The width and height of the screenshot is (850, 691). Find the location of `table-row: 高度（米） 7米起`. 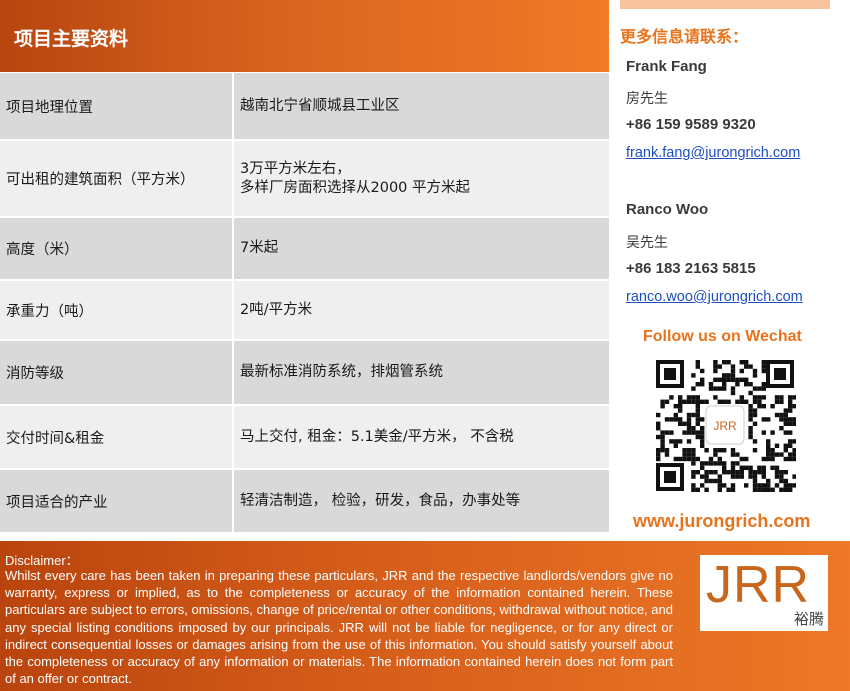

table-row: 高度（米） 7米起 is located at coordinates (304, 249).